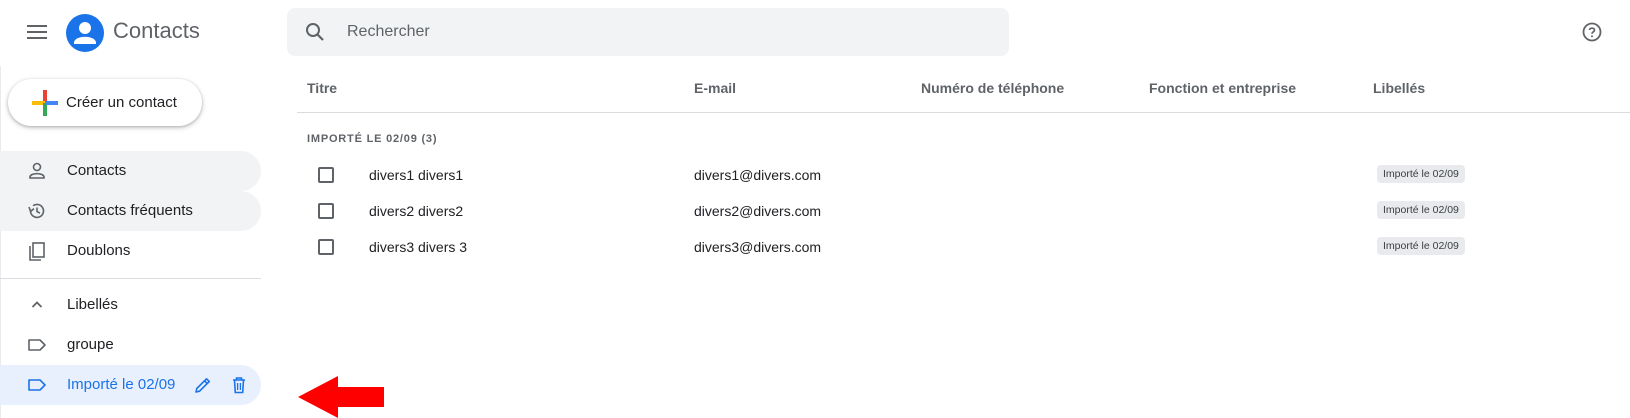 This screenshot has width=1630, height=418. What do you see at coordinates (130, 278) in the screenshot?
I see `sidebar-divider` at bounding box center [130, 278].